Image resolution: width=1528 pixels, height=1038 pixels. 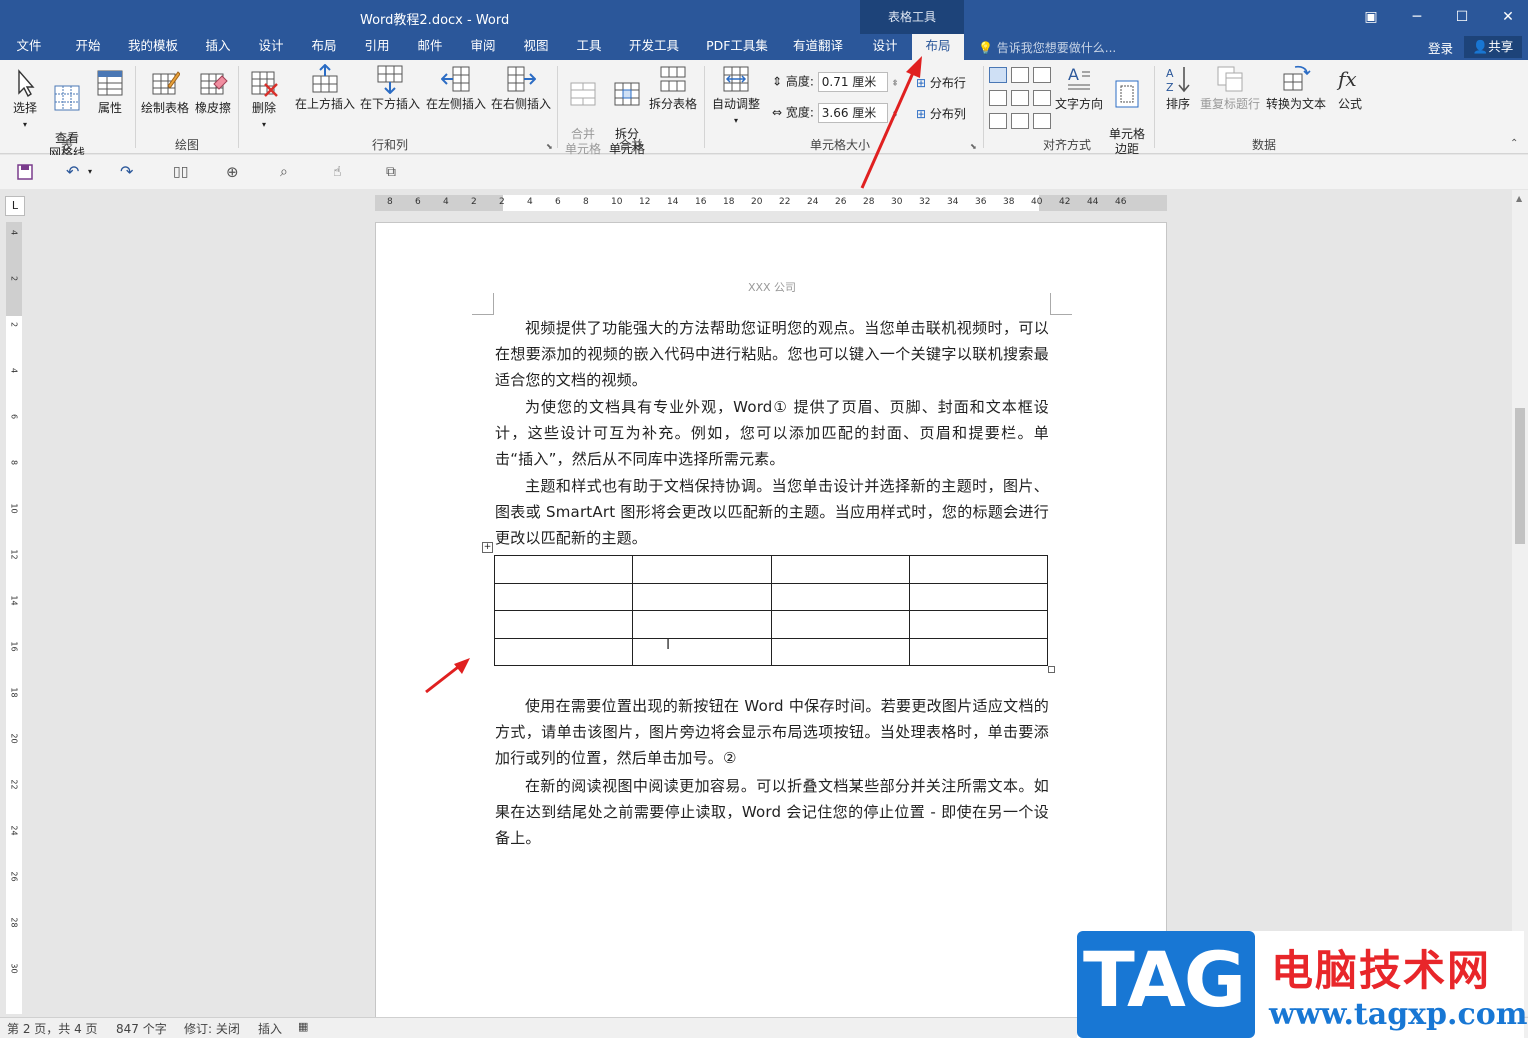 What do you see at coordinates (88, 47) in the screenshot?
I see `tab-home: 开始` at bounding box center [88, 47].